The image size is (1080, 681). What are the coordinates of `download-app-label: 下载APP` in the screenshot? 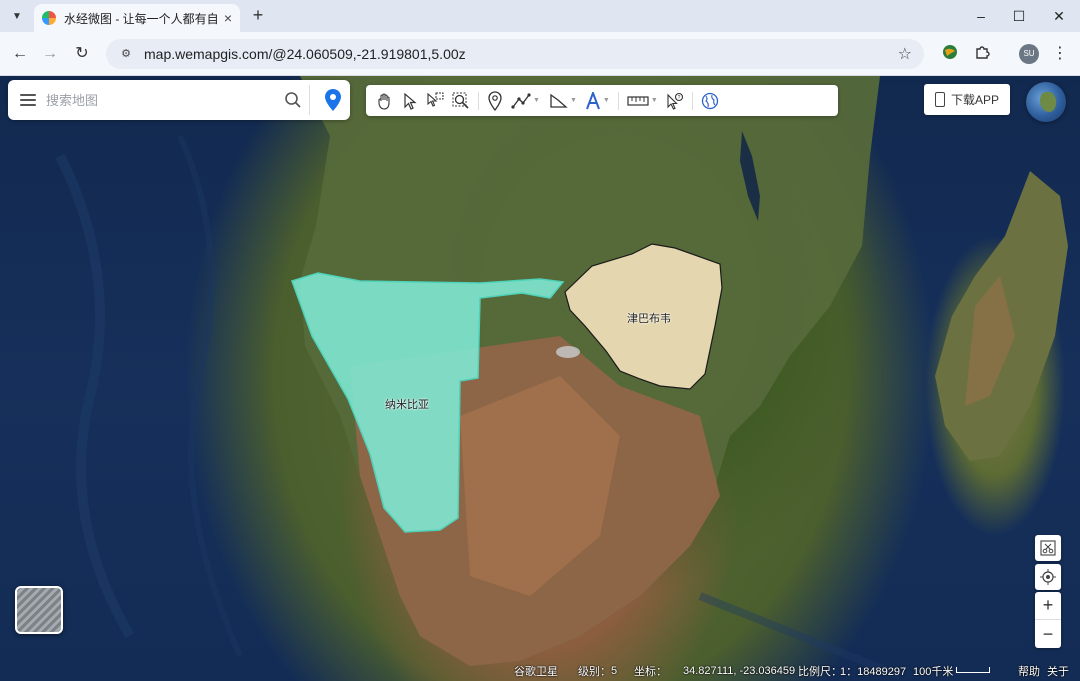 It's located at (974, 100).